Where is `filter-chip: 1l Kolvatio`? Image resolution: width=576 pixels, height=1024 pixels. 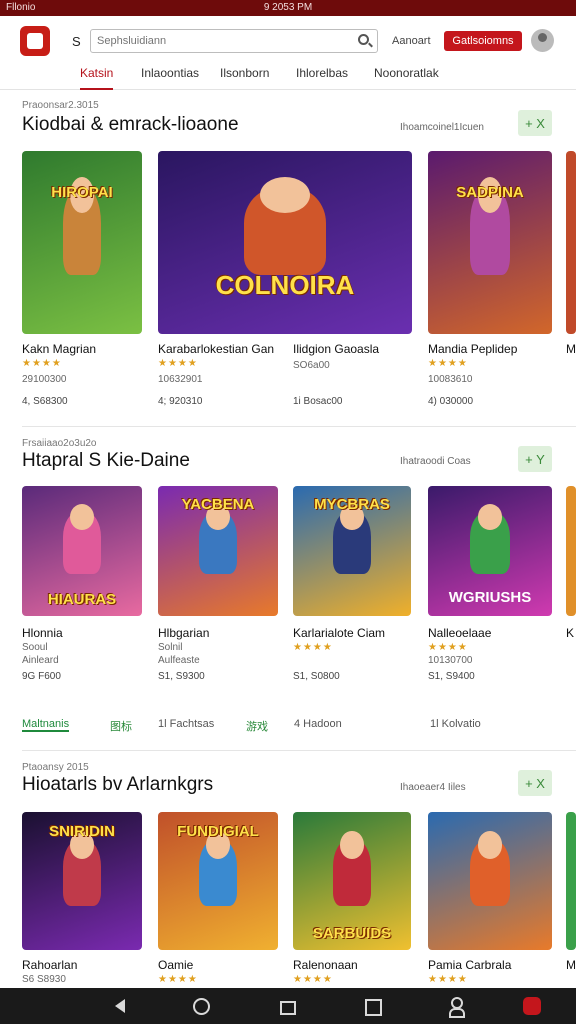
filter-chip: 1l Kolvatio is located at coordinates (455, 724).